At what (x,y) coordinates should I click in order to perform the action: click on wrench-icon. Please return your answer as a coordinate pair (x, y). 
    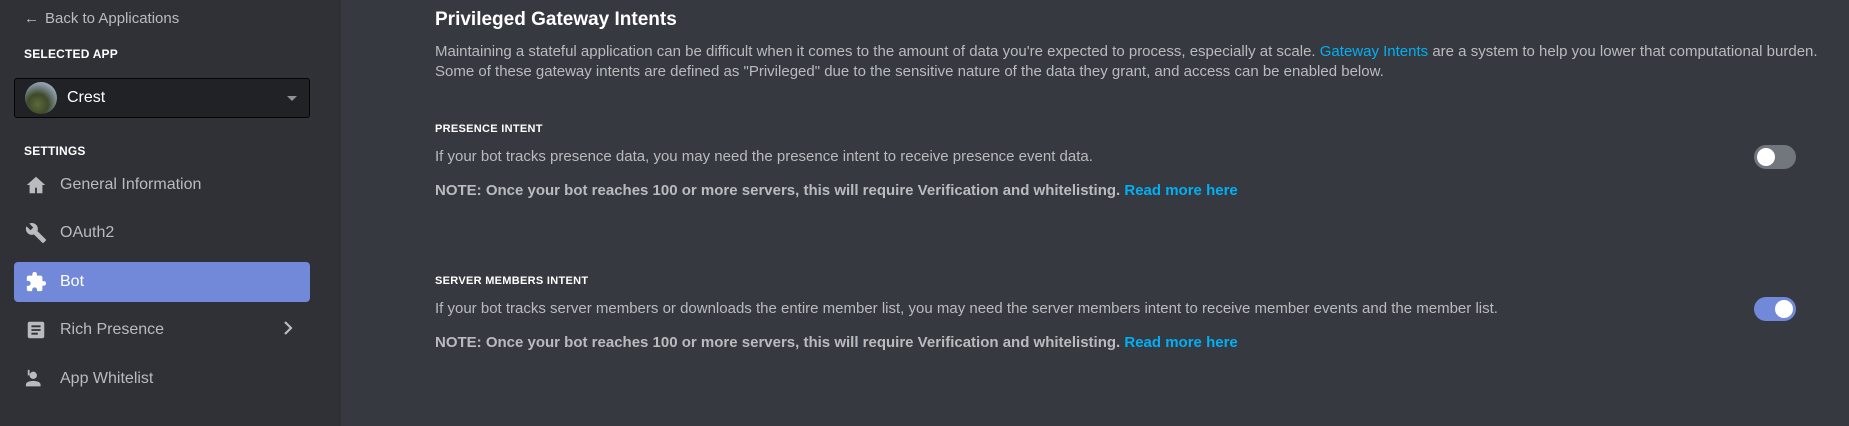
    Looking at the image, I should click on (36, 233).